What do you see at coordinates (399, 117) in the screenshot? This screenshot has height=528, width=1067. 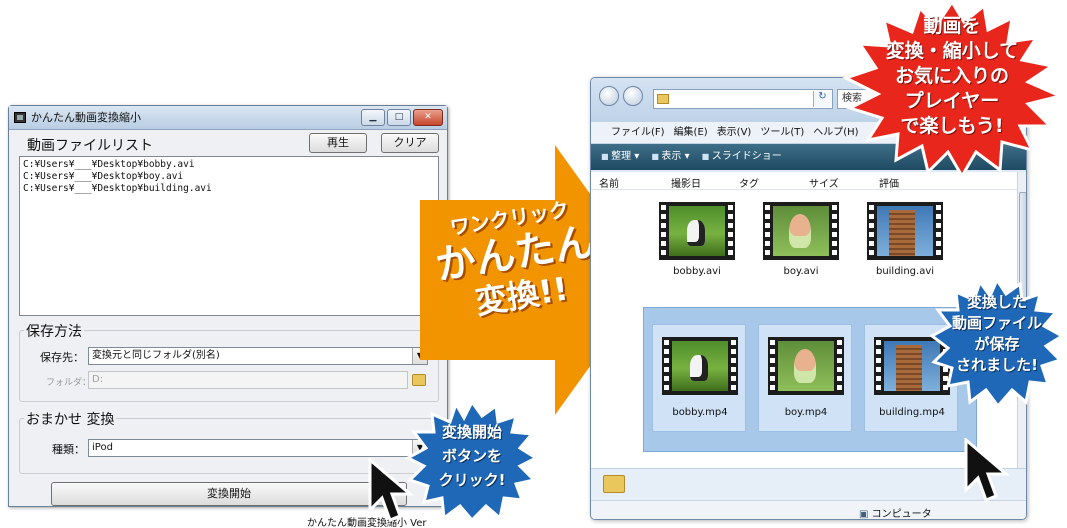 I see `maximize-button: □` at bounding box center [399, 117].